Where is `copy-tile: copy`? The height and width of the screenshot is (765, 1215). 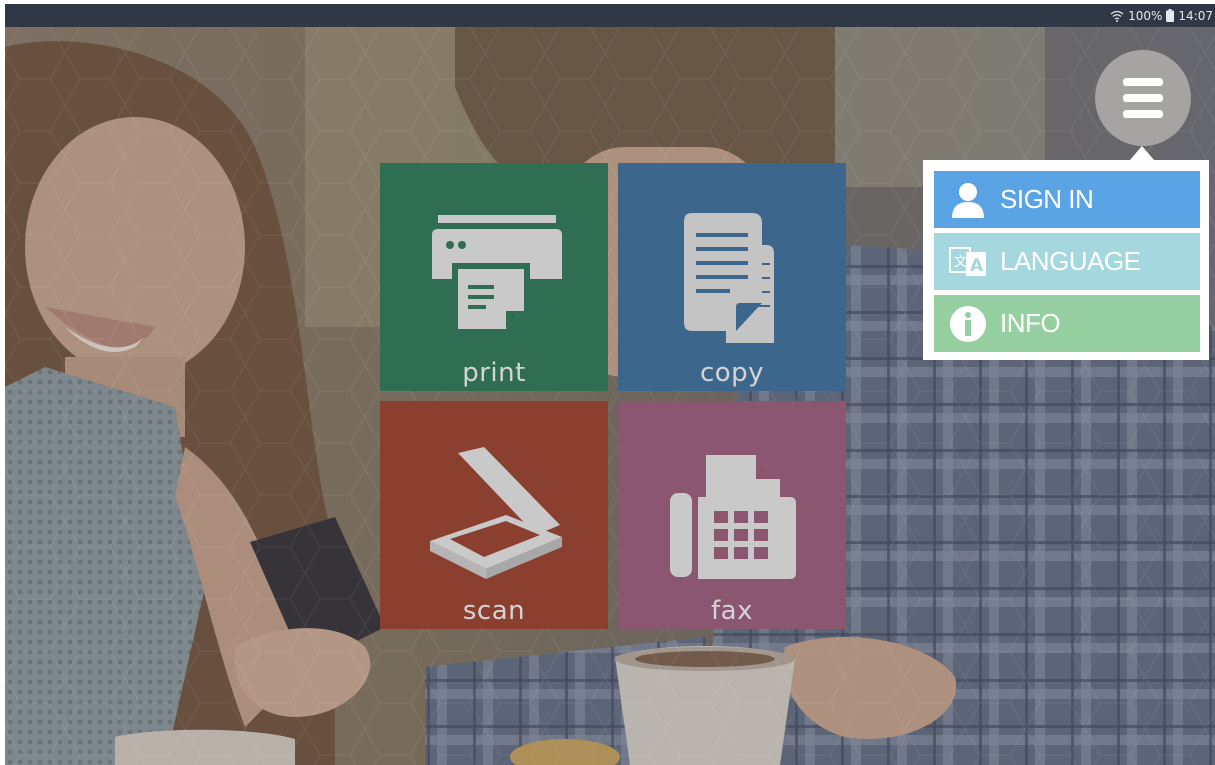 copy-tile: copy is located at coordinates (732, 277).